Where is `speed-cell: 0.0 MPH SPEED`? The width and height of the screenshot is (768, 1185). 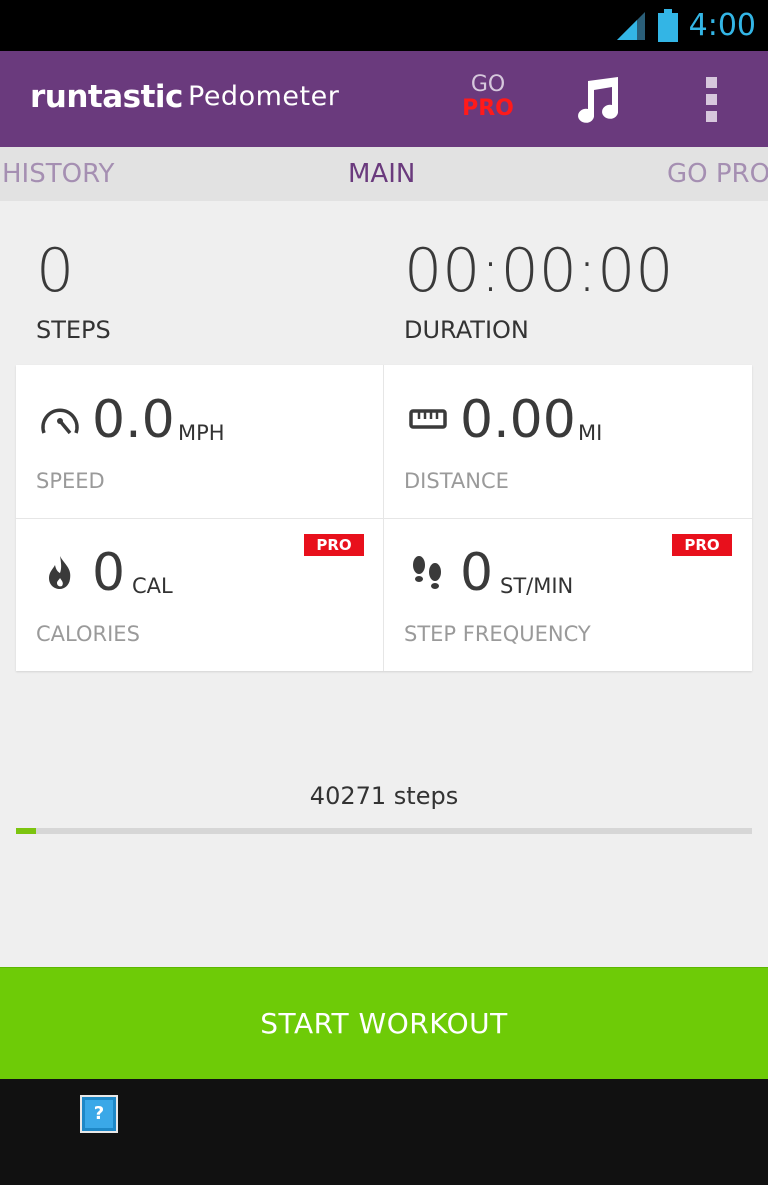
speed-cell: 0.0 MPH SPEED is located at coordinates (200, 441).